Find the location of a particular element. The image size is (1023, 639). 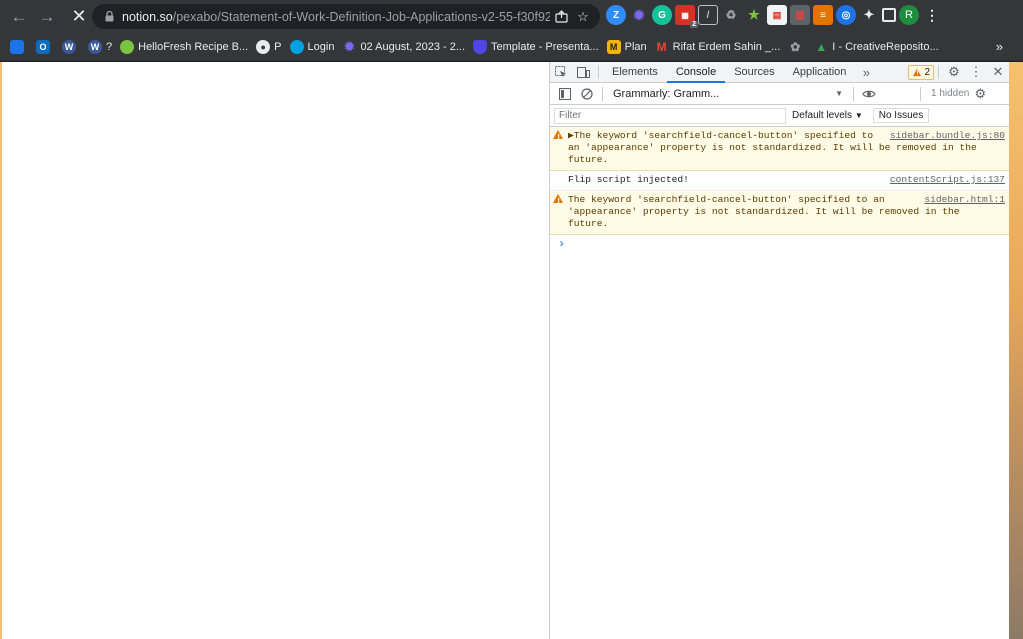

console-settings-icon: ⚙ is located at coordinates (980, 93).